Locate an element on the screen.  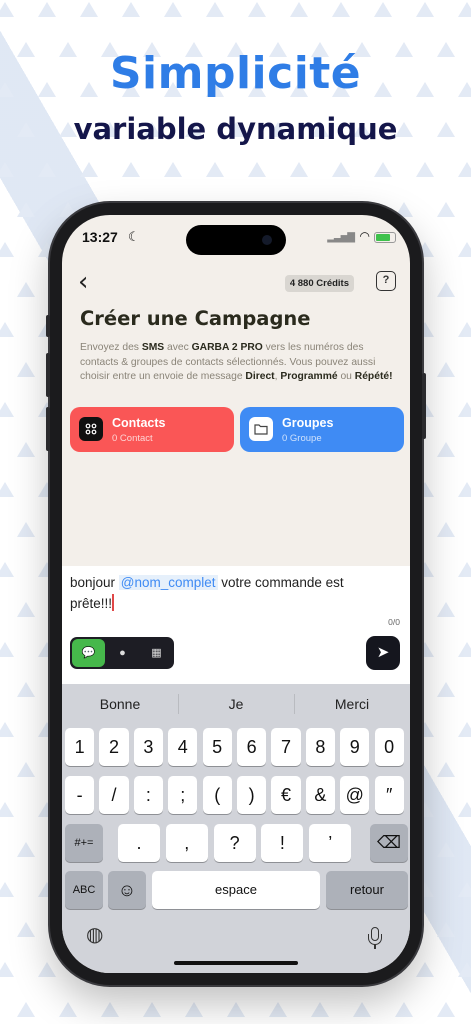
text-cursor is located at coordinates (113, 602).